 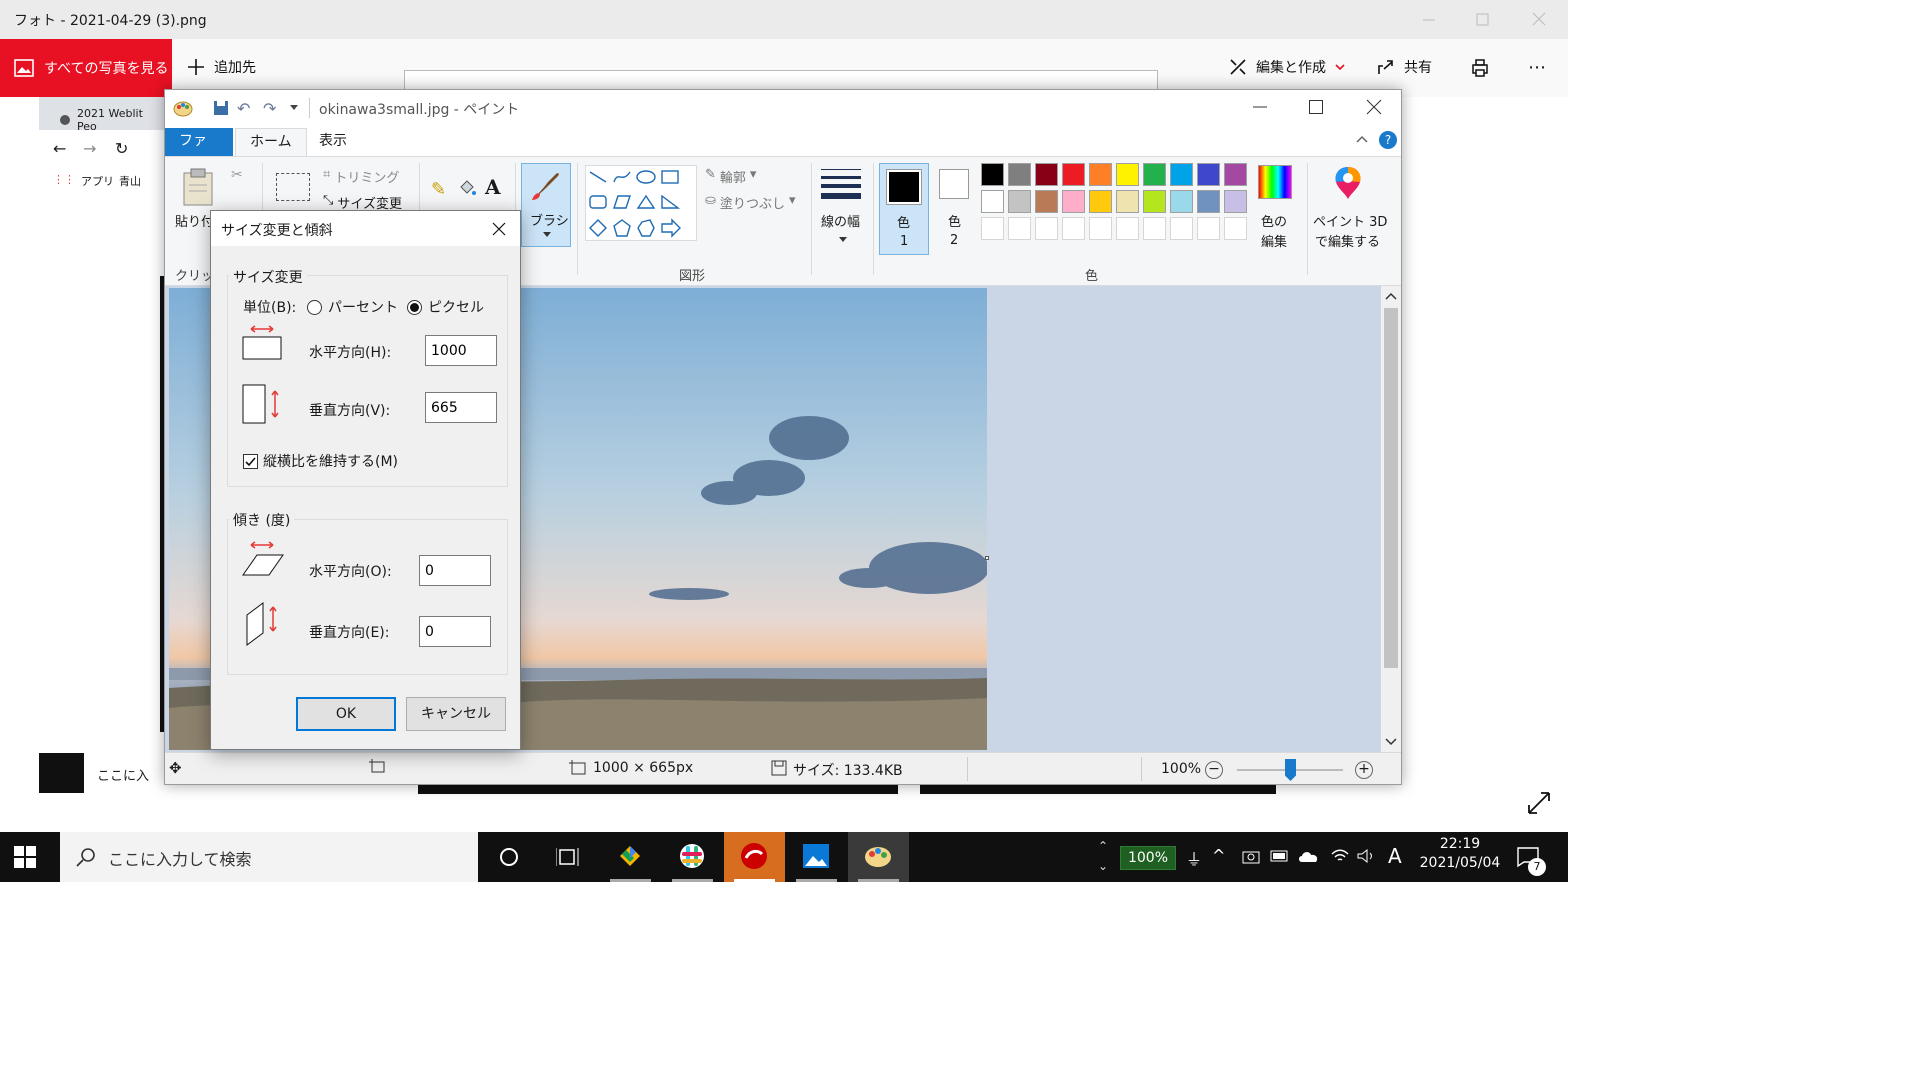 What do you see at coordinates (1348, 183) in the screenshot?
I see `paint3d-icon` at bounding box center [1348, 183].